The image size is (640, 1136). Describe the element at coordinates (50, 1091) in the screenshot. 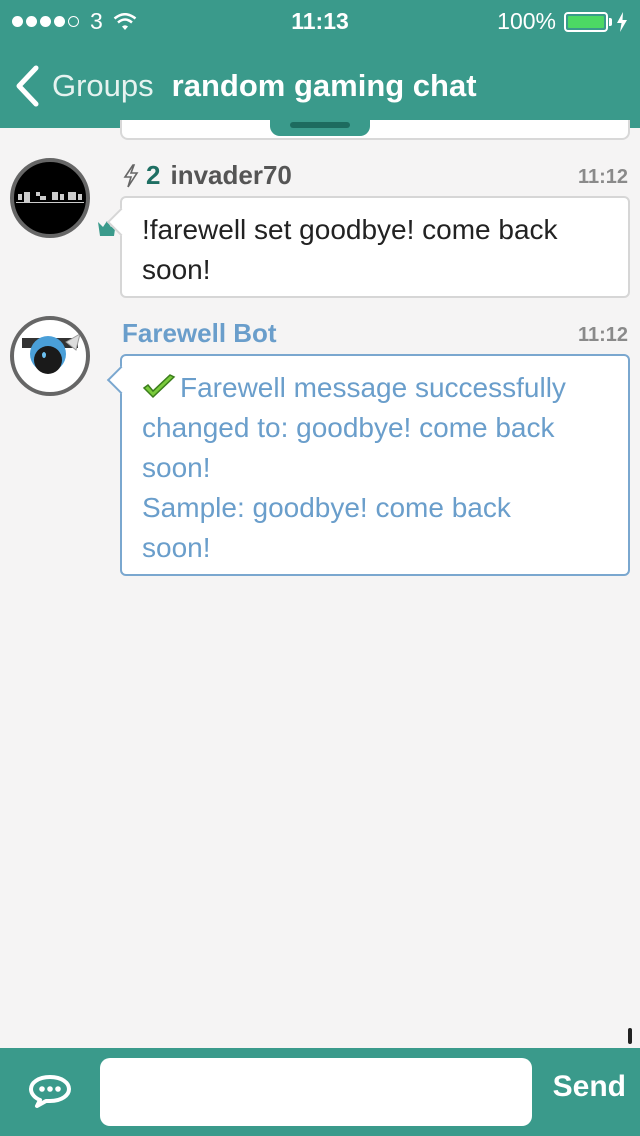

I see `chat-bubble-icon` at that location.